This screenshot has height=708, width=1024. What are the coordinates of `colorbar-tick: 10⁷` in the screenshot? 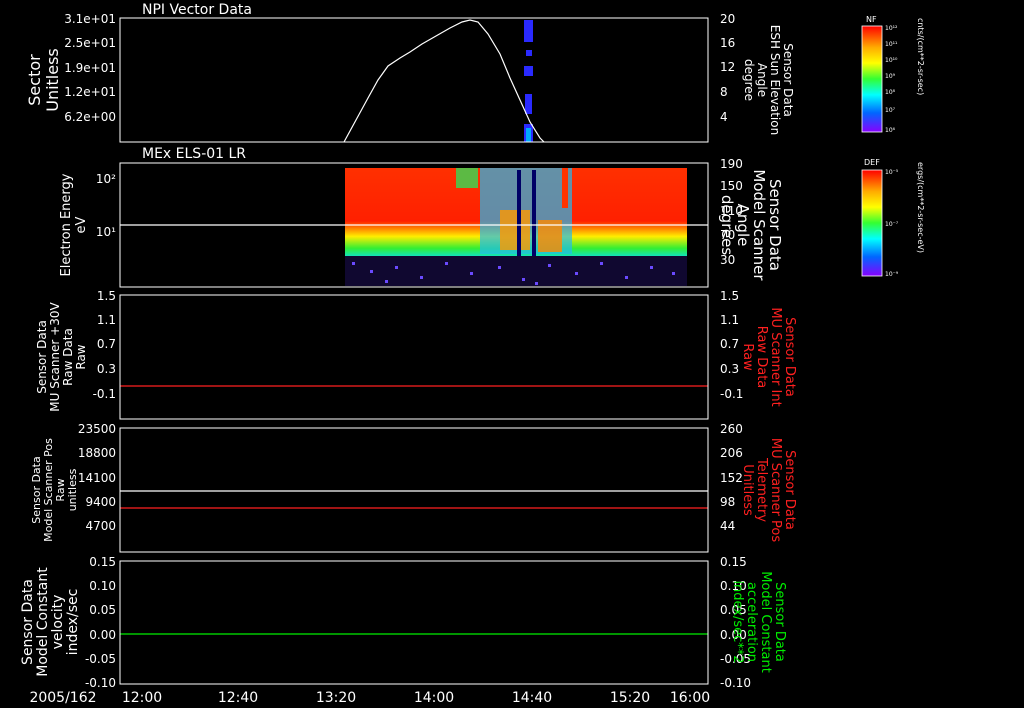 It's located at (890, 110).